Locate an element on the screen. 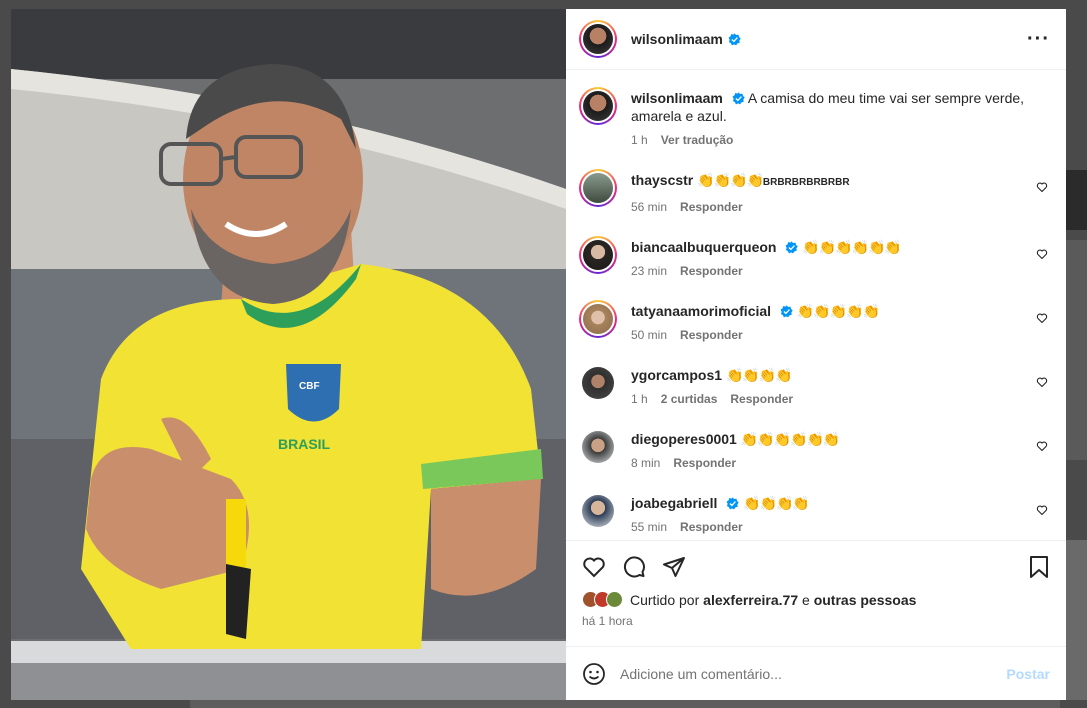 The height and width of the screenshot is (708, 1087). add-comment-bar: Postar is located at coordinates (816, 673).